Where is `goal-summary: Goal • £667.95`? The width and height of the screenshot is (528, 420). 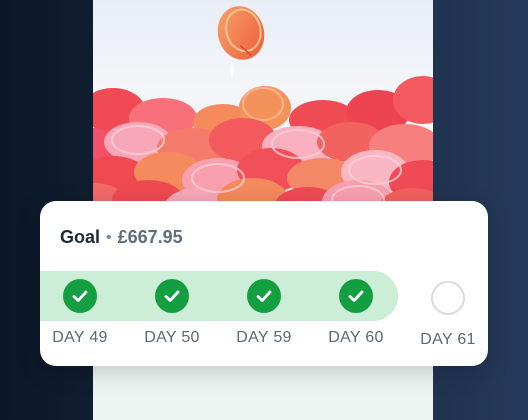
goal-summary: Goal • £667.95 is located at coordinates (121, 237).